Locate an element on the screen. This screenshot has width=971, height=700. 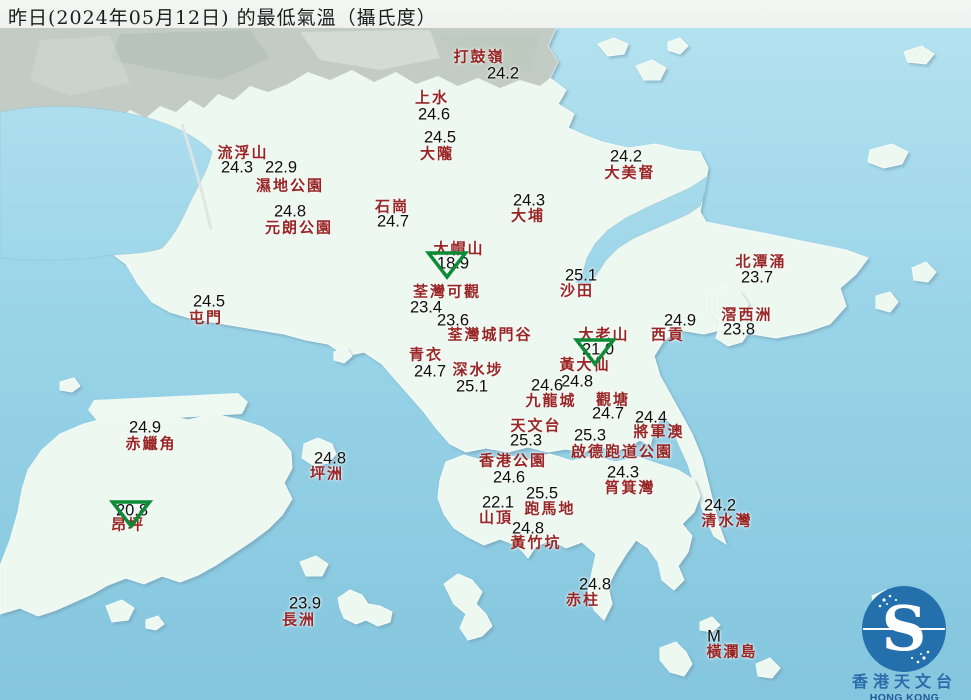
svg-text: S is located at coordinates (904, 628).